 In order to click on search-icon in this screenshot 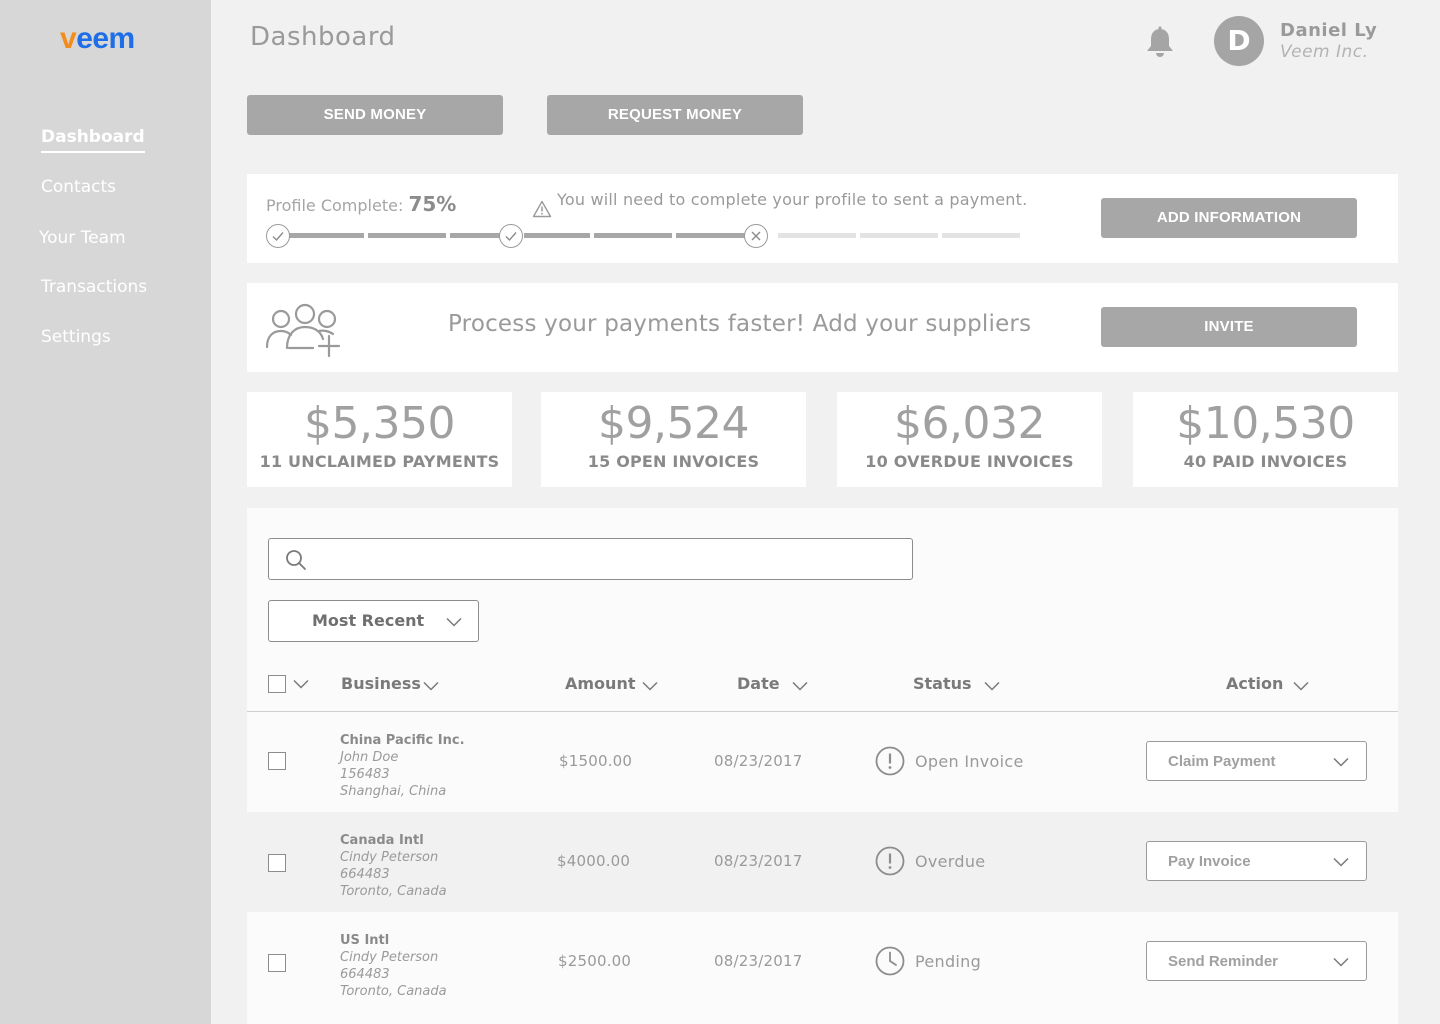, I will do `click(296, 560)`.